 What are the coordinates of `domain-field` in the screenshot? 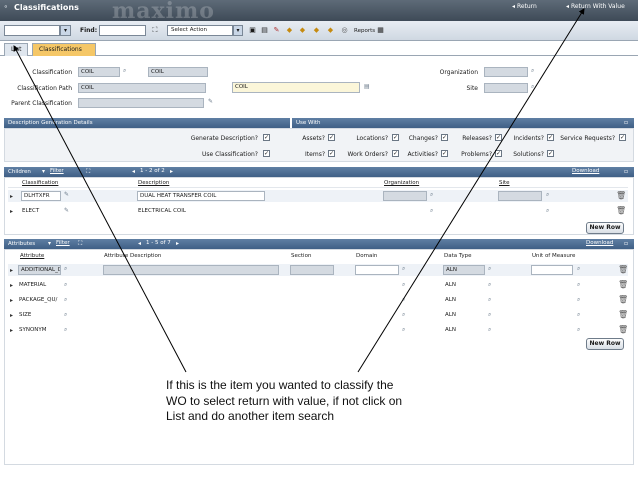 It's located at (377, 270).